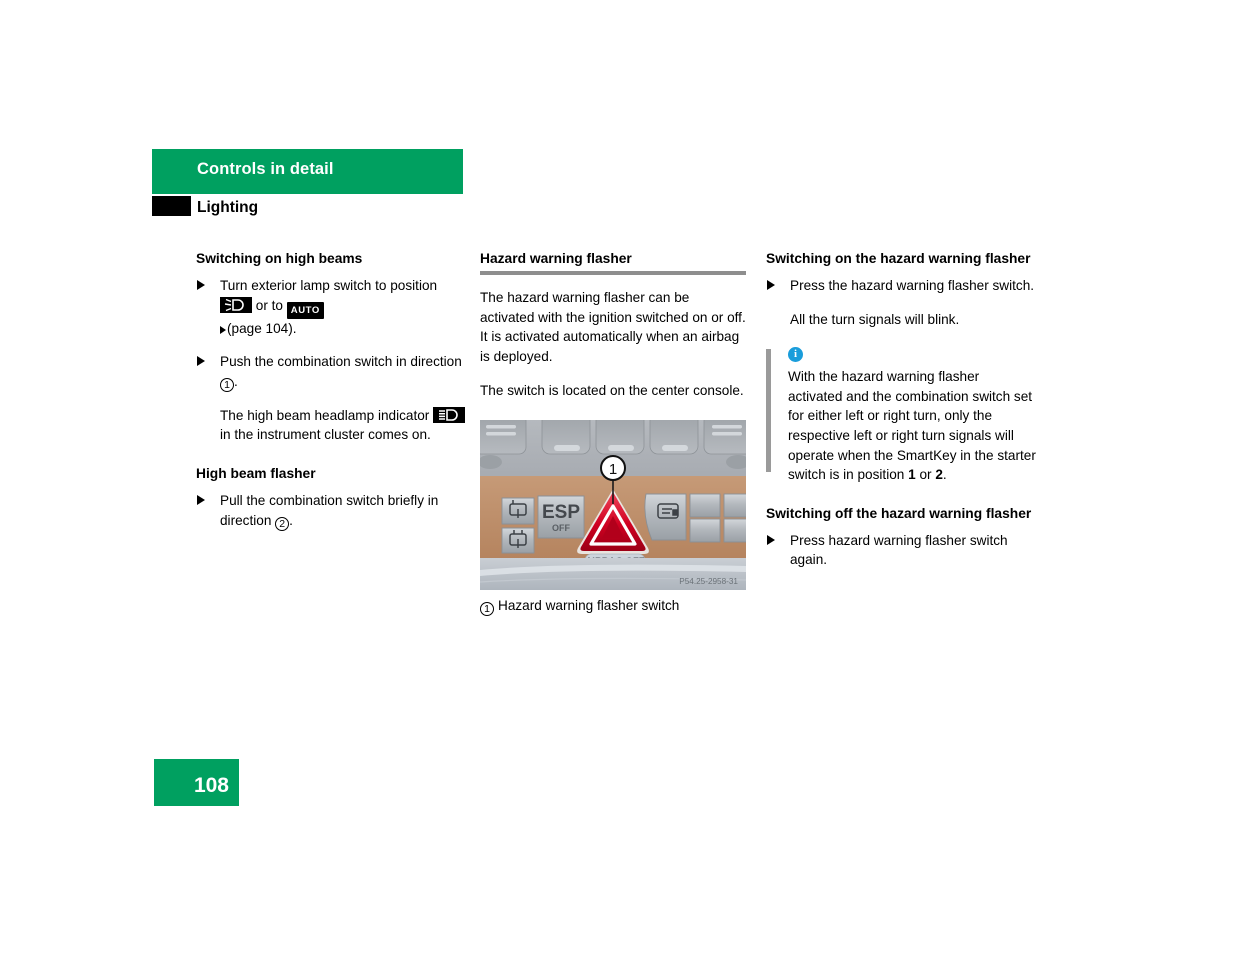 This screenshot has height=954, width=1235. I want to click on heading-hazard-warning-flasher: Hazard warning flasher, so click(556, 258).